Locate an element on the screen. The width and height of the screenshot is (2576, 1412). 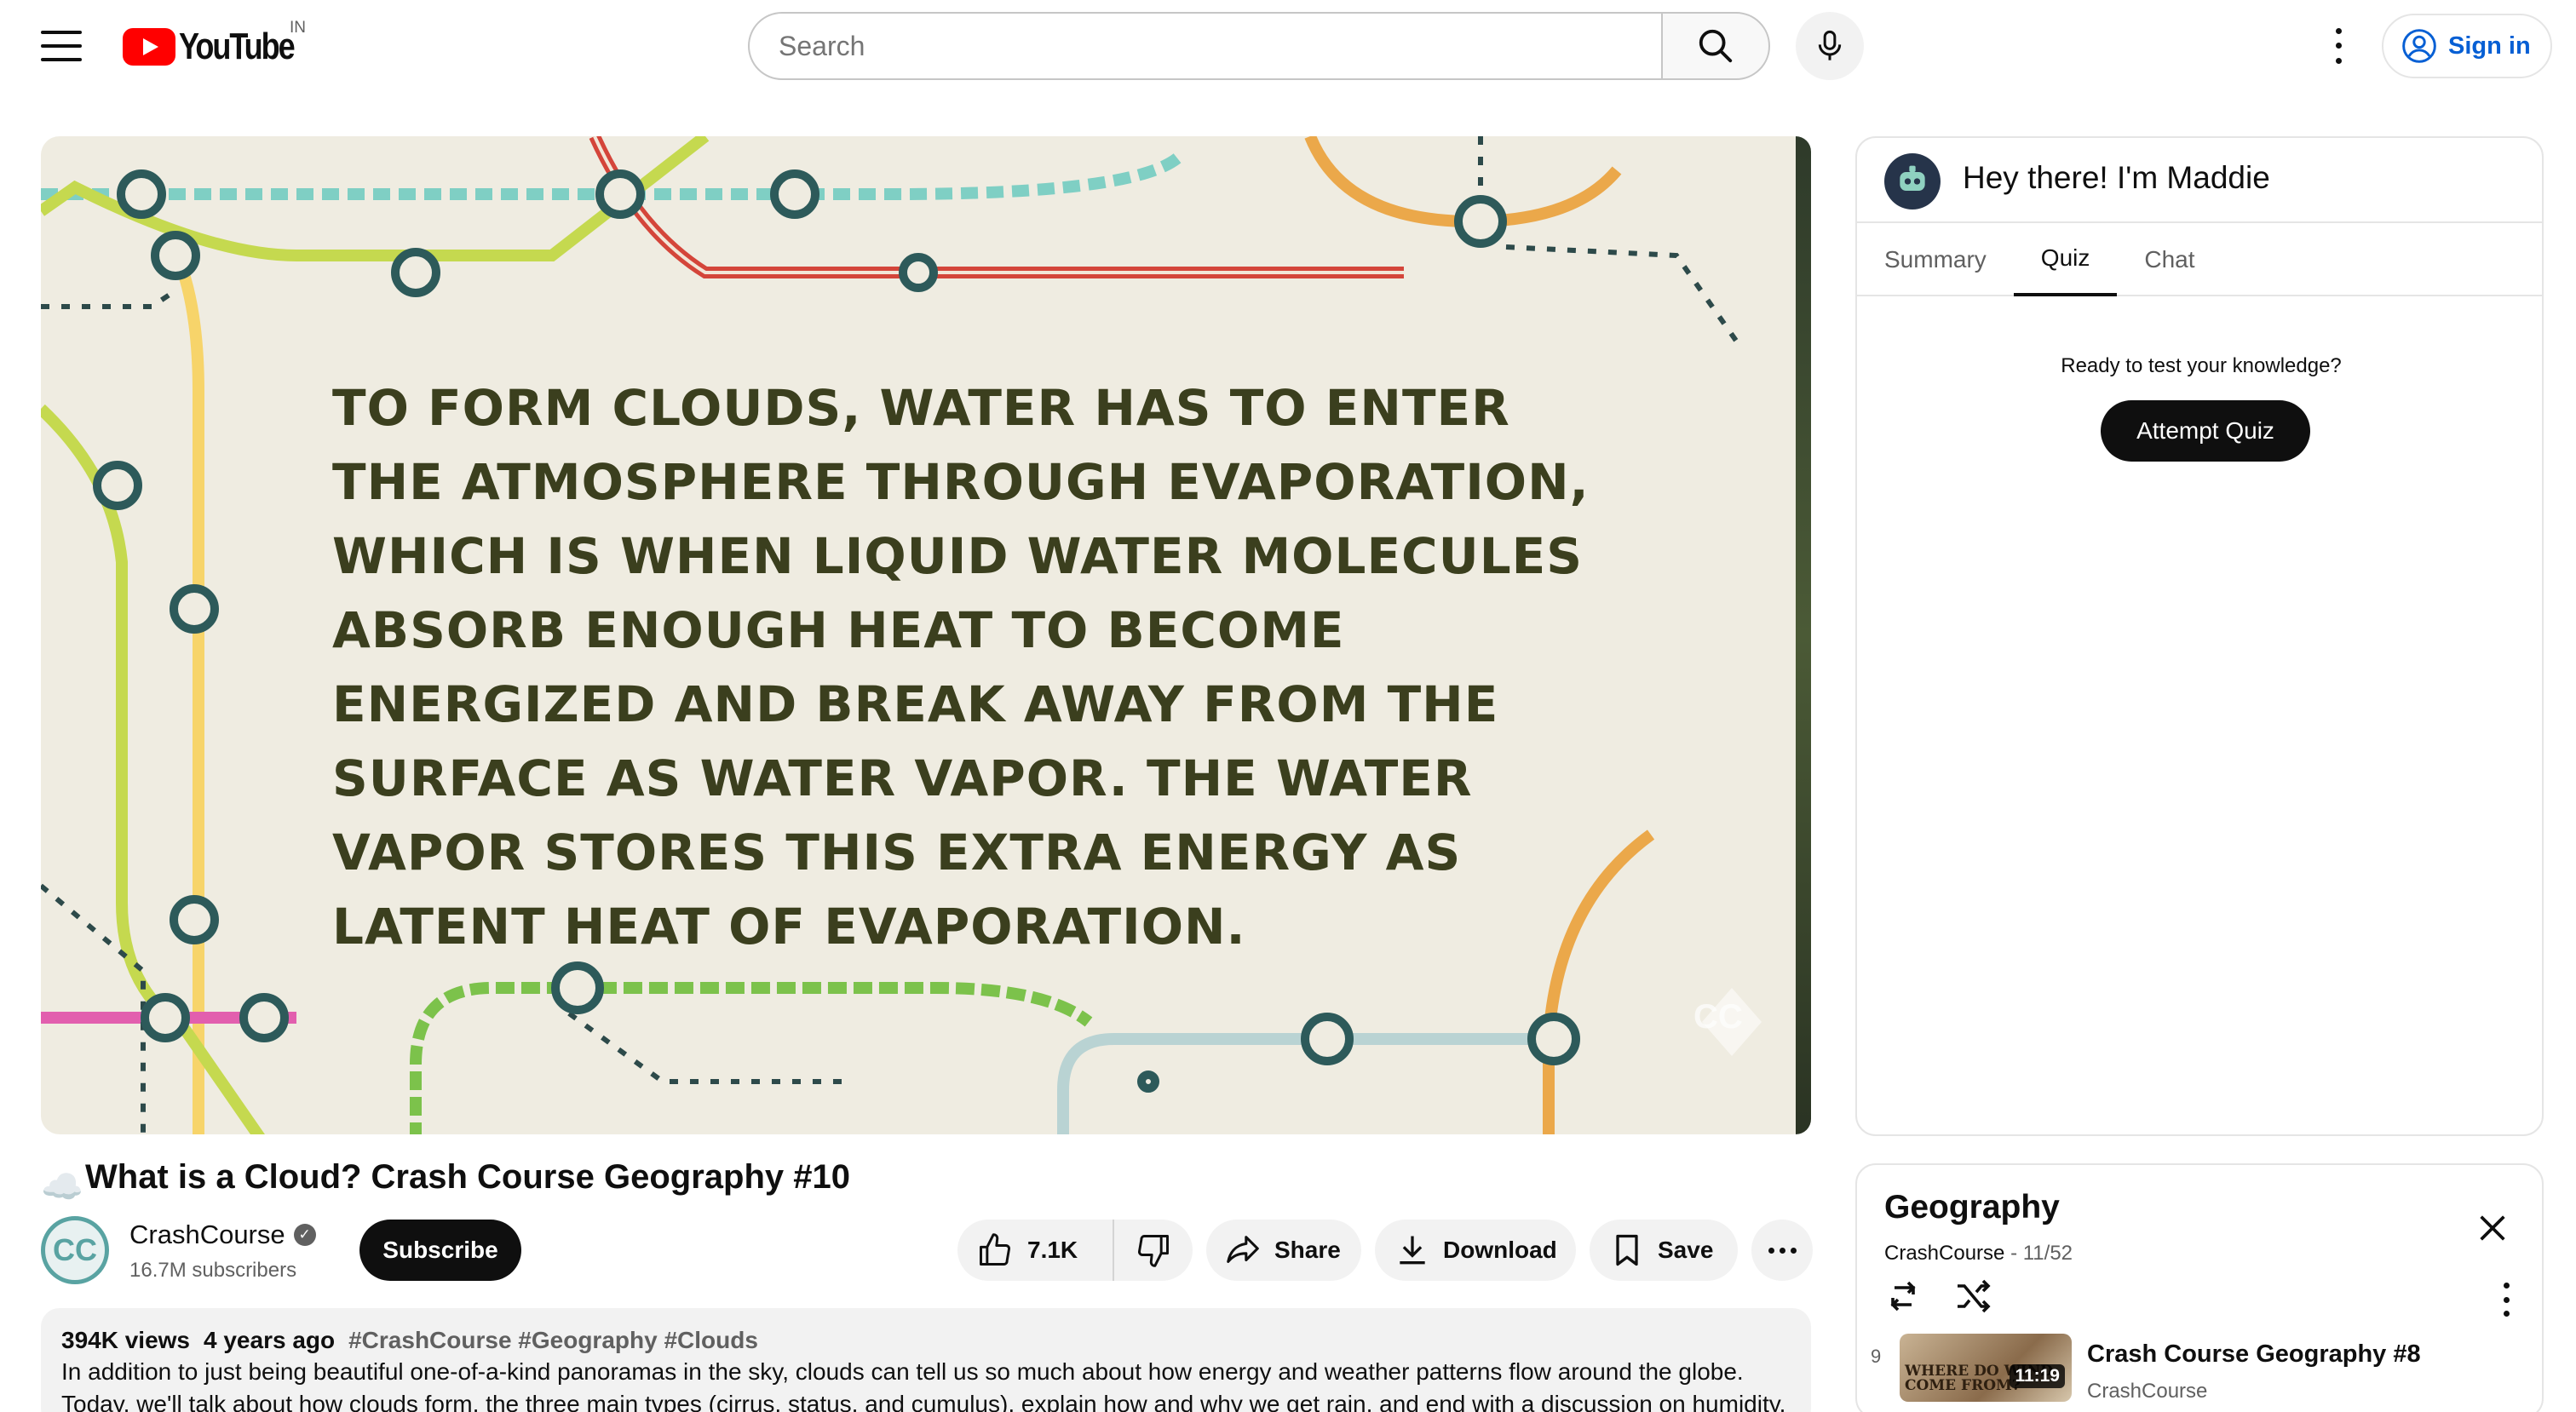
quiz-prompt: Ready to test your knowledge? is located at coordinates (2201, 365).